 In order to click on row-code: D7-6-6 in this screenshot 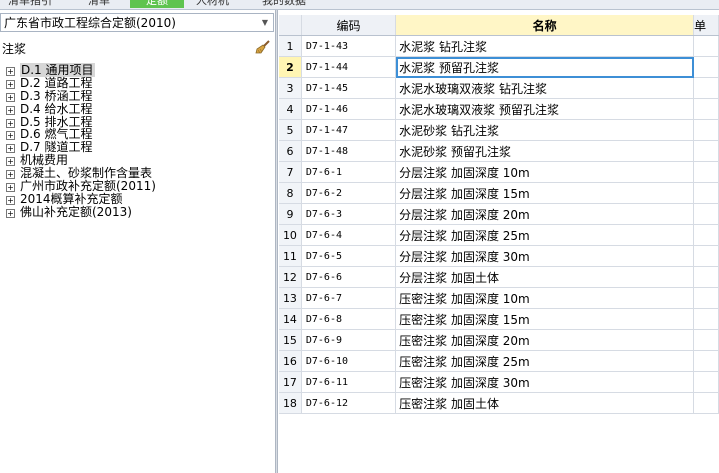, I will do `click(349, 277)`.